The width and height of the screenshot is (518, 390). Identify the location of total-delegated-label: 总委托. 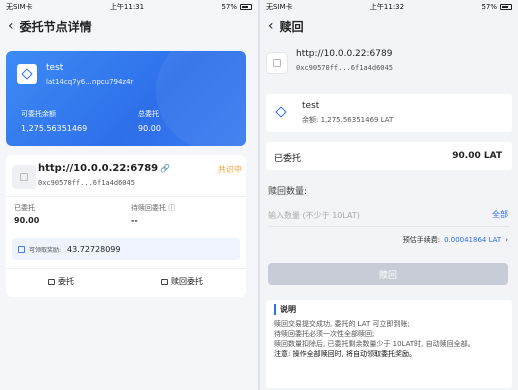
(148, 114).